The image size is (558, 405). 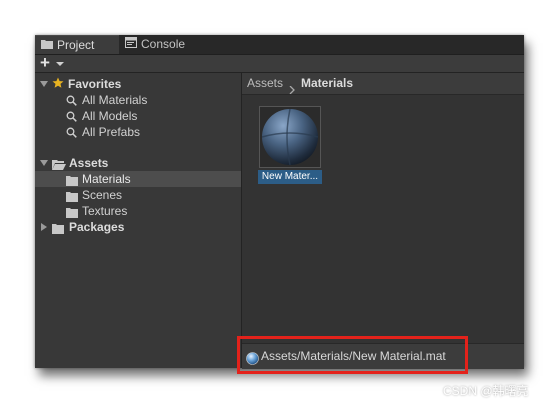 What do you see at coordinates (102, 195) in the screenshot?
I see `tree-item-label: Scenes` at bounding box center [102, 195].